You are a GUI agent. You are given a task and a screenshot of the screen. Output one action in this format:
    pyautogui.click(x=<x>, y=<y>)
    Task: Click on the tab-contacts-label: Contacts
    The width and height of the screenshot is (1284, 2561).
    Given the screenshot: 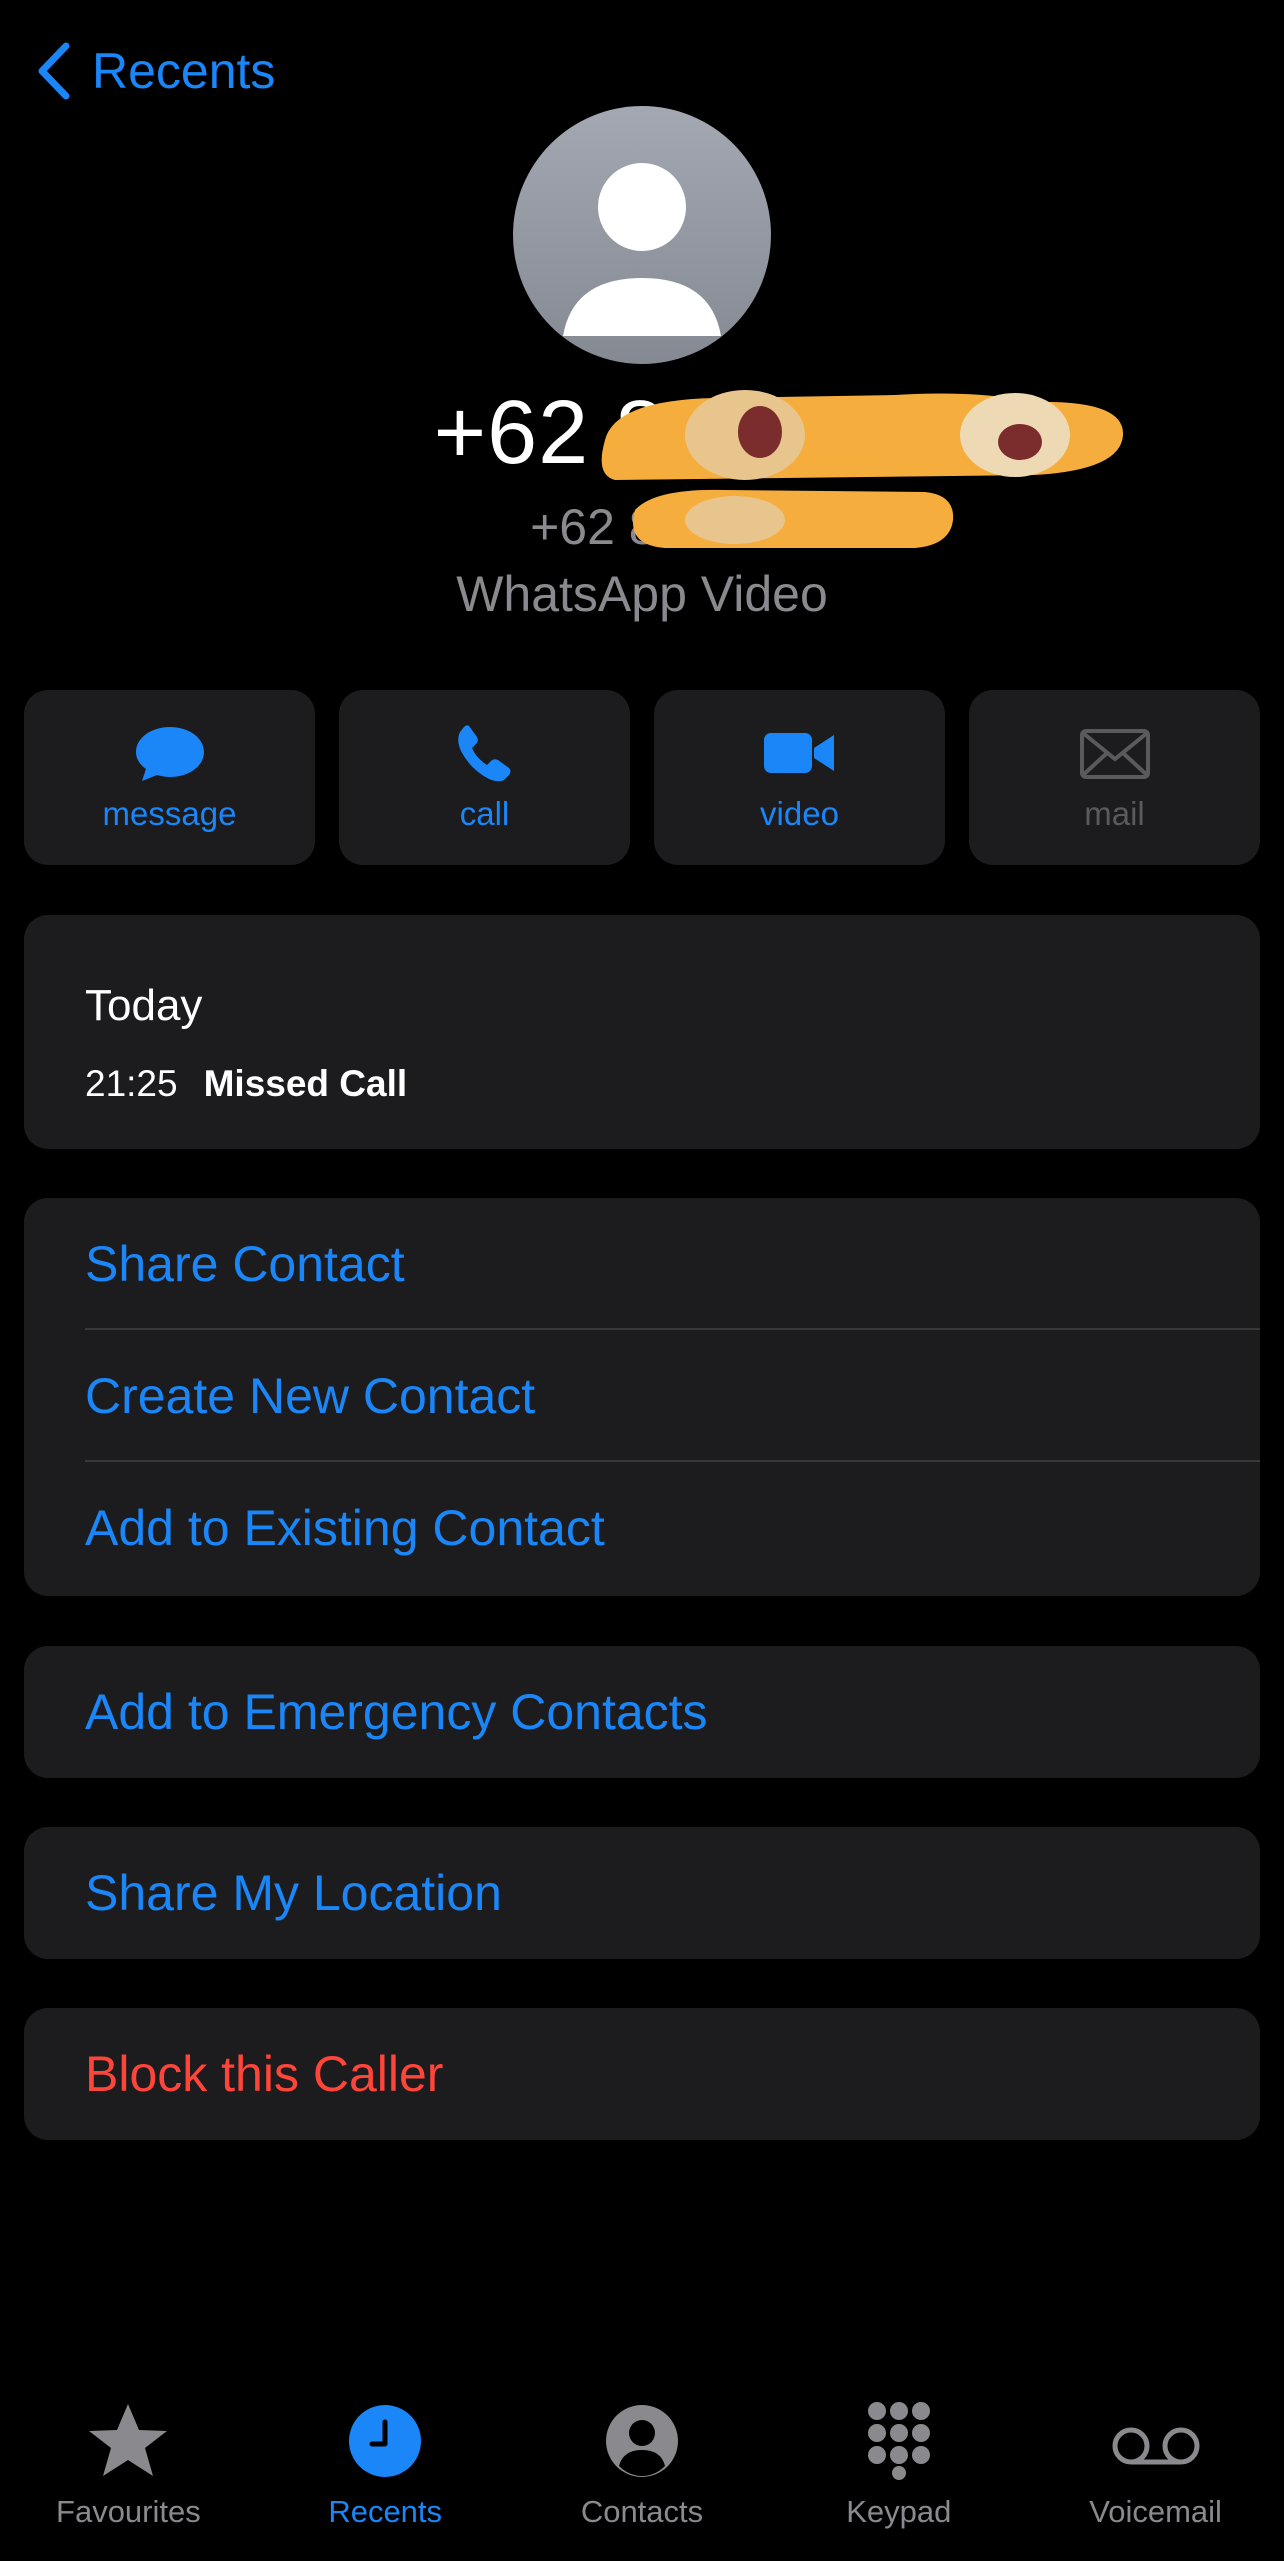 What is the action you would take?
    pyautogui.click(x=642, y=2511)
    